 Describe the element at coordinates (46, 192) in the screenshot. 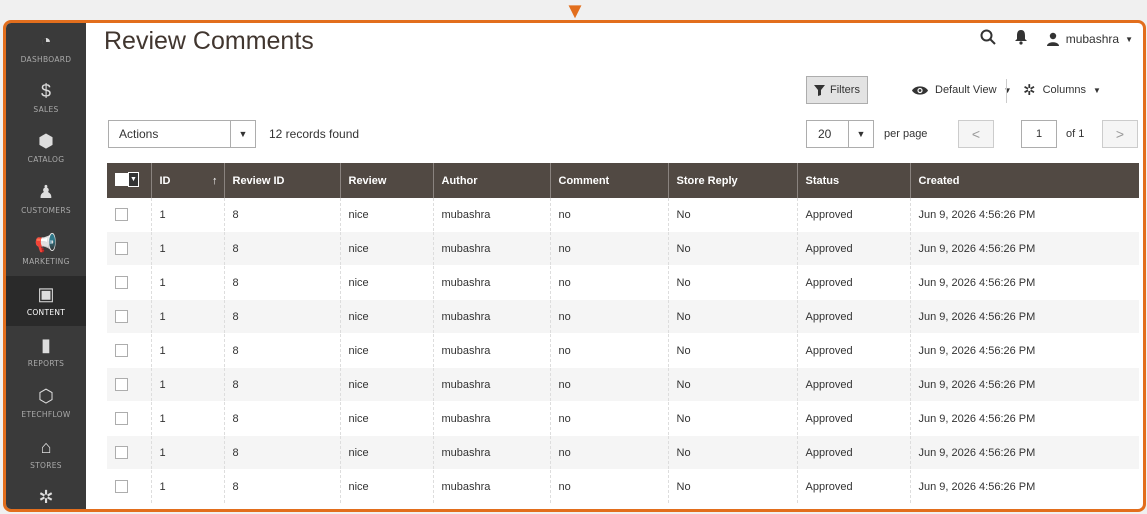

I see `person-icon: ♟` at that location.